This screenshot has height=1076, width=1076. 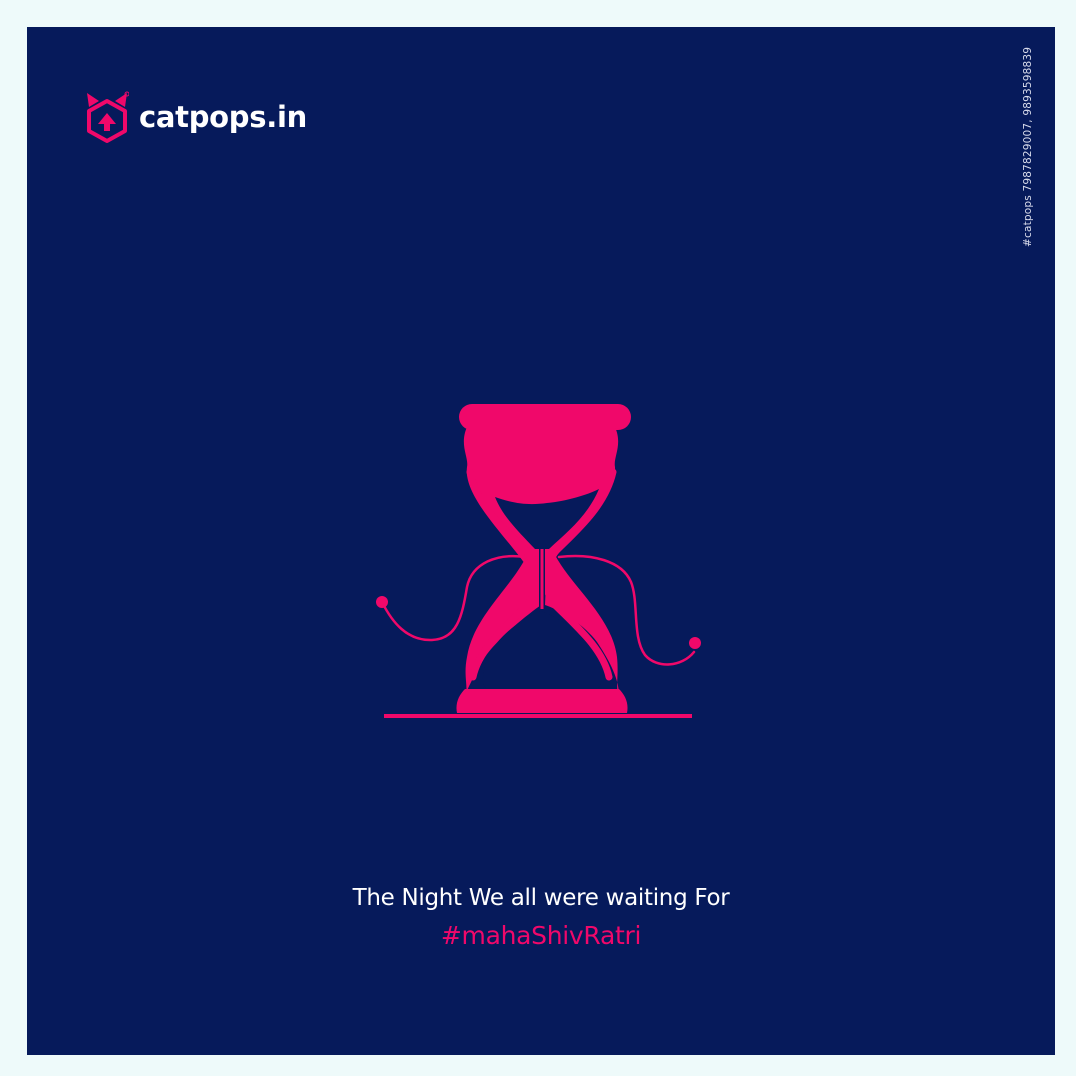 I want to click on hourglass-bottom-cap, so click(x=542, y=701).